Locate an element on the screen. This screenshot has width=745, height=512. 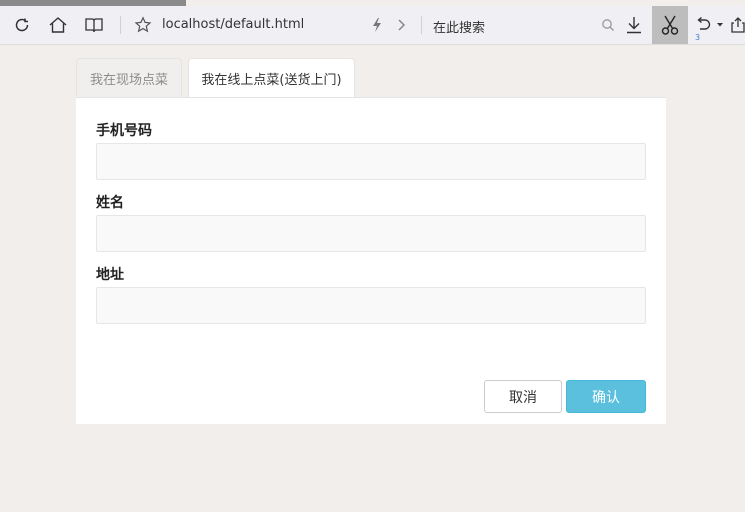
star-icon is located at coordinates (143, 25).